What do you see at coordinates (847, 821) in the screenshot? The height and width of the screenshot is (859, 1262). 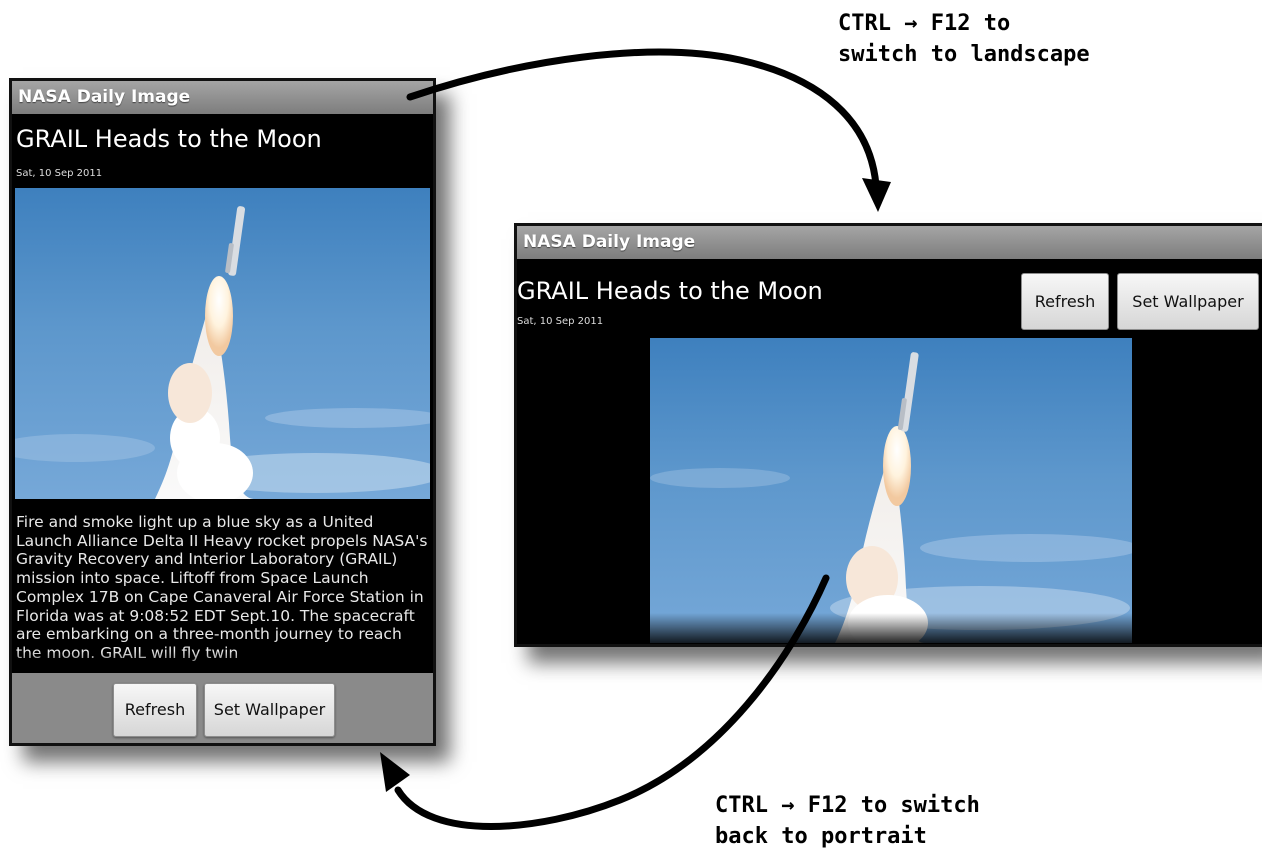 I see `callout-to-portrait: CTRL → F12 to switch back to portrait` at bounding box center [847, 821].